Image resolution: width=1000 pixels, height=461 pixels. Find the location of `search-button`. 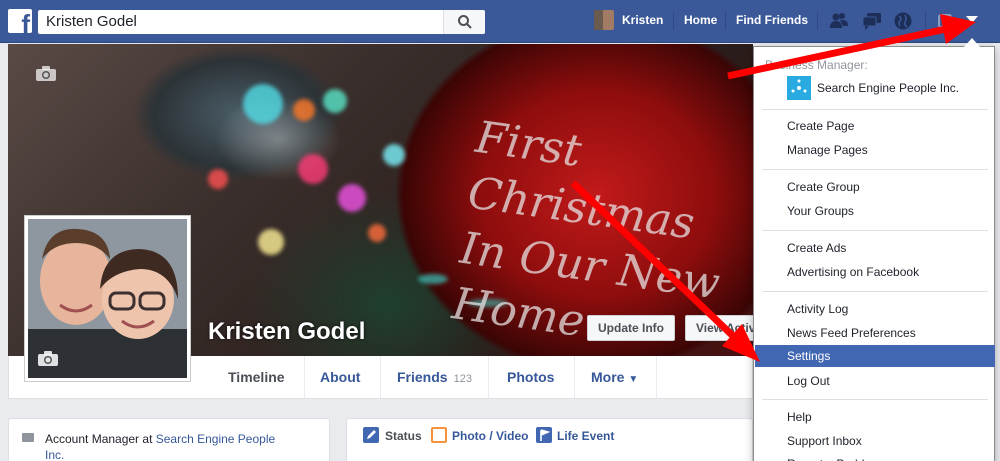

search-button is located at coordinates (464, 22).